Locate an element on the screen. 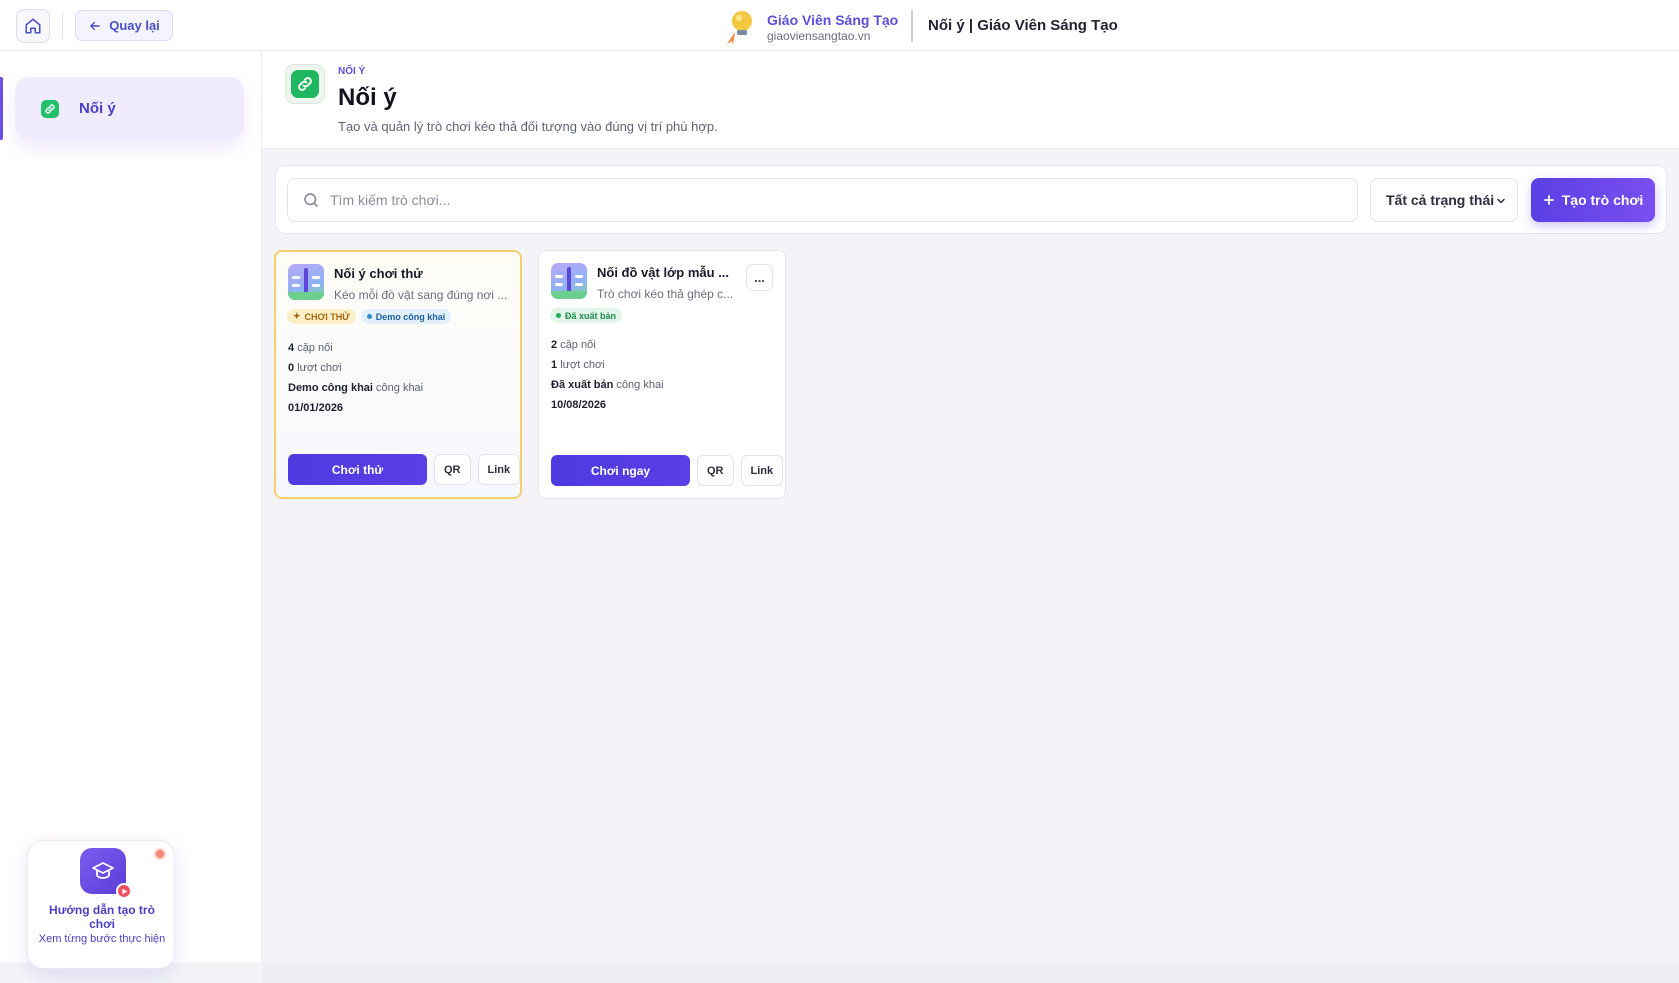  chevron-down-icon is located at coordinates (1501, 201).